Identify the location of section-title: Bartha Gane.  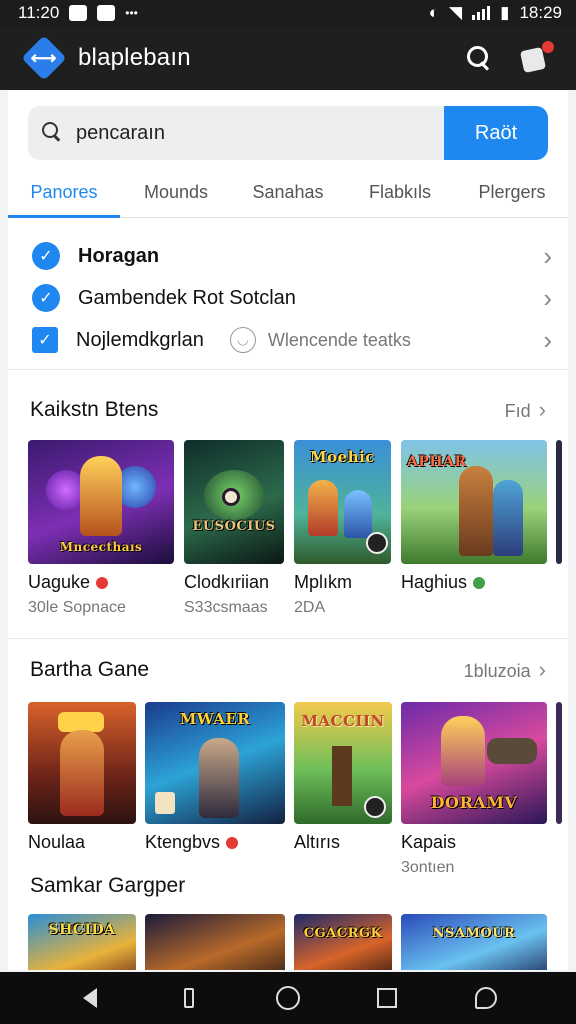
(90, 669).